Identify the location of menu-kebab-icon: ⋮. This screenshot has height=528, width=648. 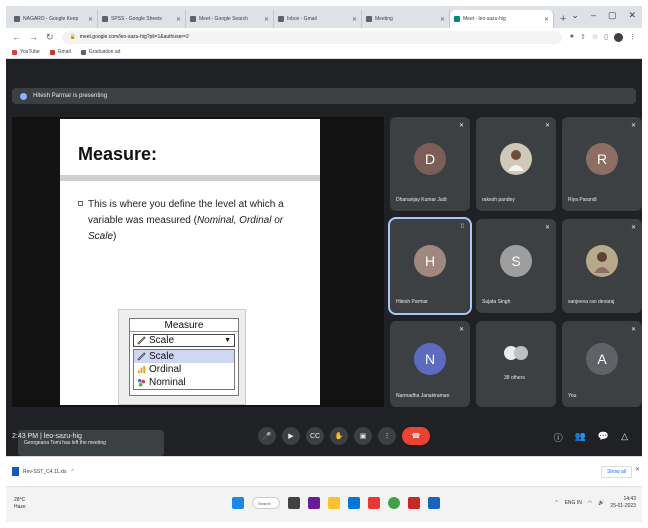
(632, 37).